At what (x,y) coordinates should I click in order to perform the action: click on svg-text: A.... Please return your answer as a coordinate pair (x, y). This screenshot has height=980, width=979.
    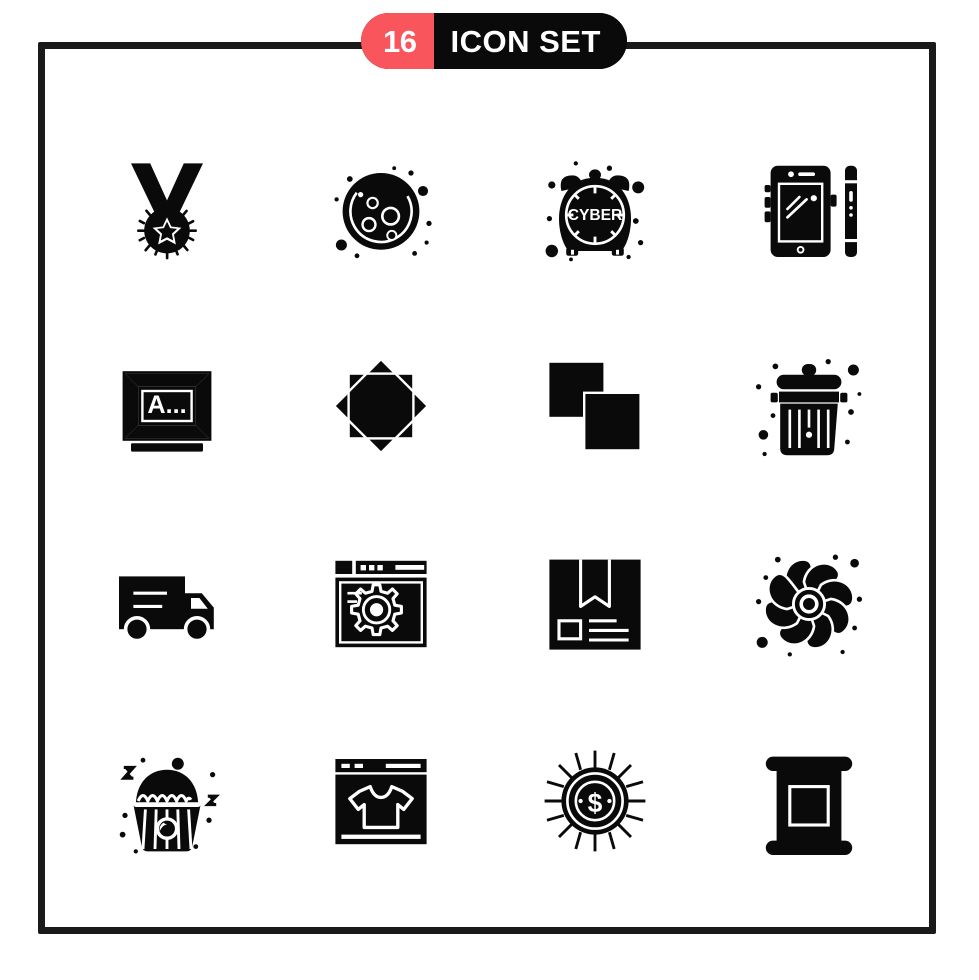
    Looking at the image, I should click on (166, 405).